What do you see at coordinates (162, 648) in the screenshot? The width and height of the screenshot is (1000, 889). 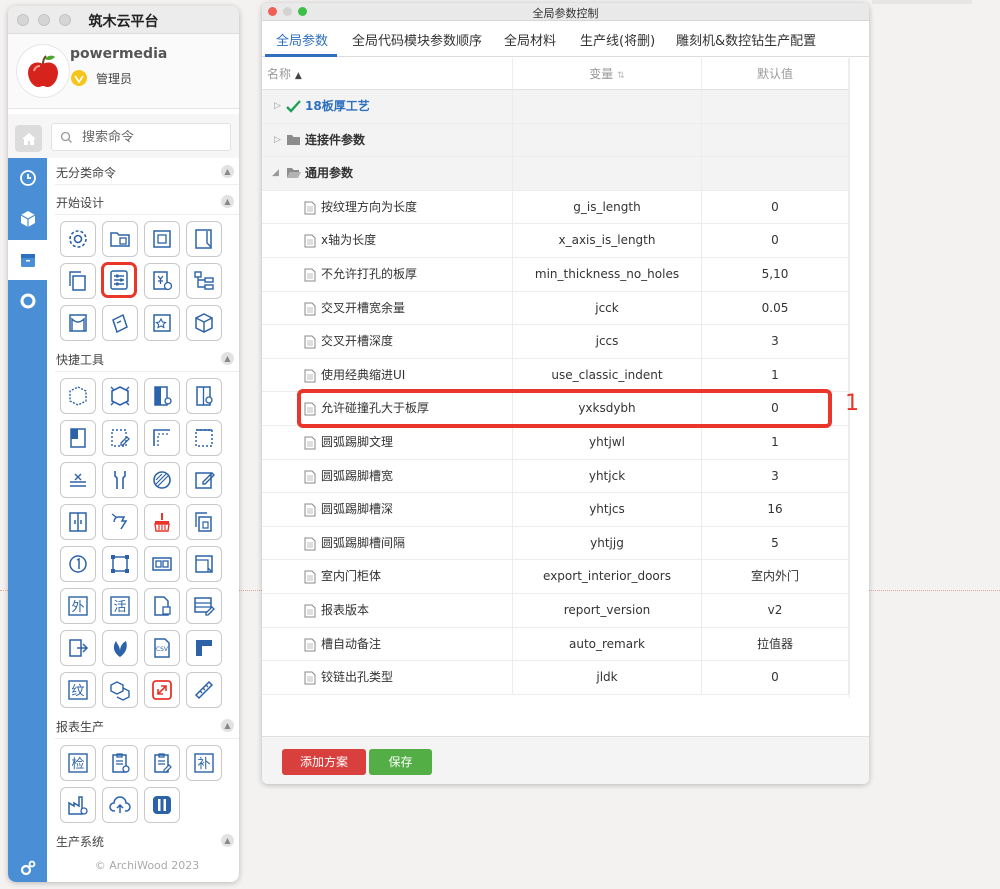 I see `quick-tool-25: CSV` at bounding box center [162, 648].